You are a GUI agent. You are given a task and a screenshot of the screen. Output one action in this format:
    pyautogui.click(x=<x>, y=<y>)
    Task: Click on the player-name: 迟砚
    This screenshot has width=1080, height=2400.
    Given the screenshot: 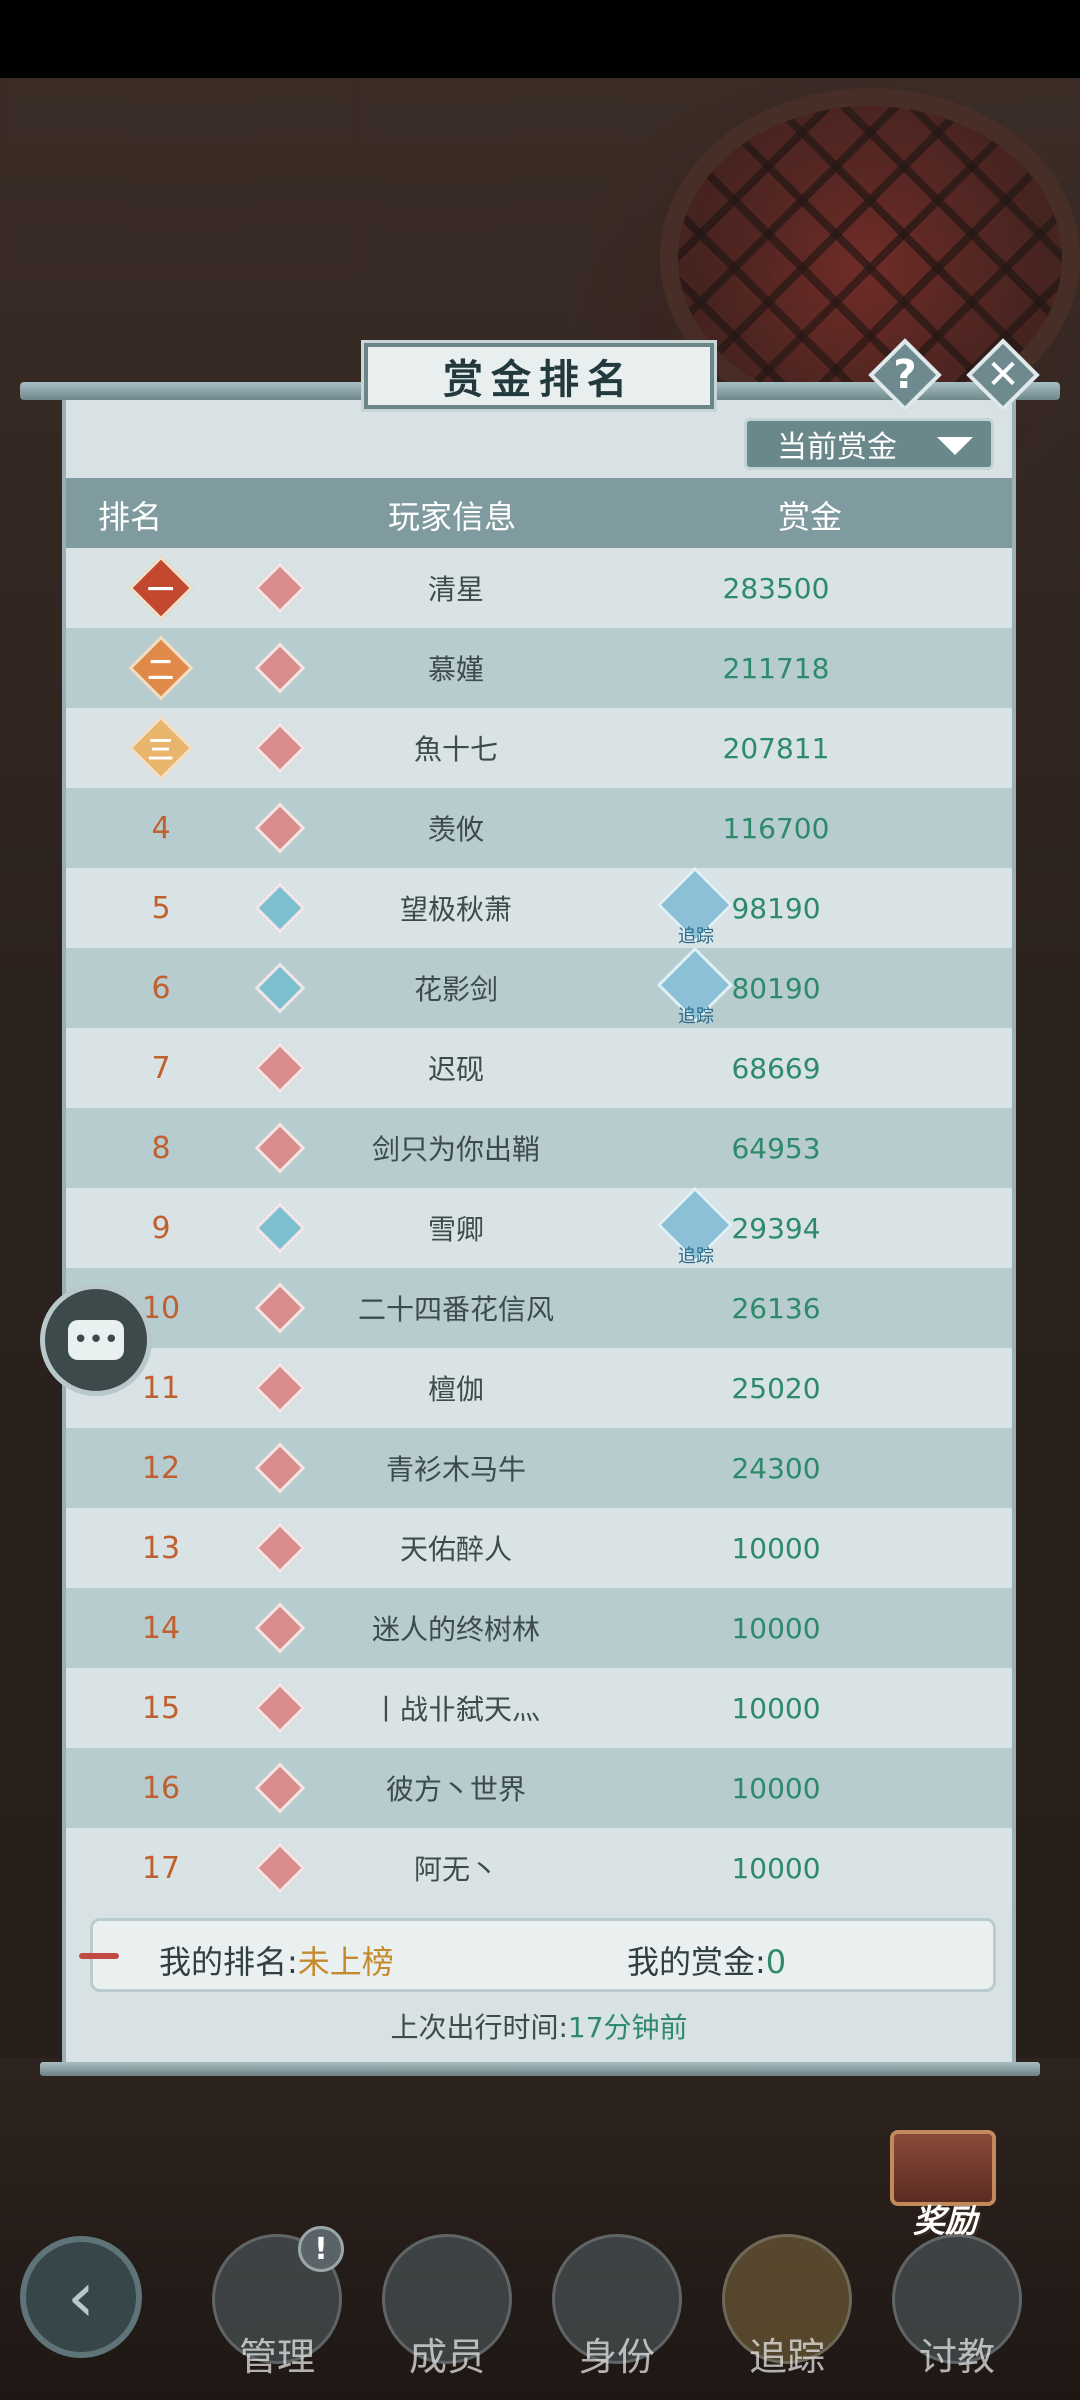 What is the action you would take?
    pyautogui.click(x=455, y=1069)
    